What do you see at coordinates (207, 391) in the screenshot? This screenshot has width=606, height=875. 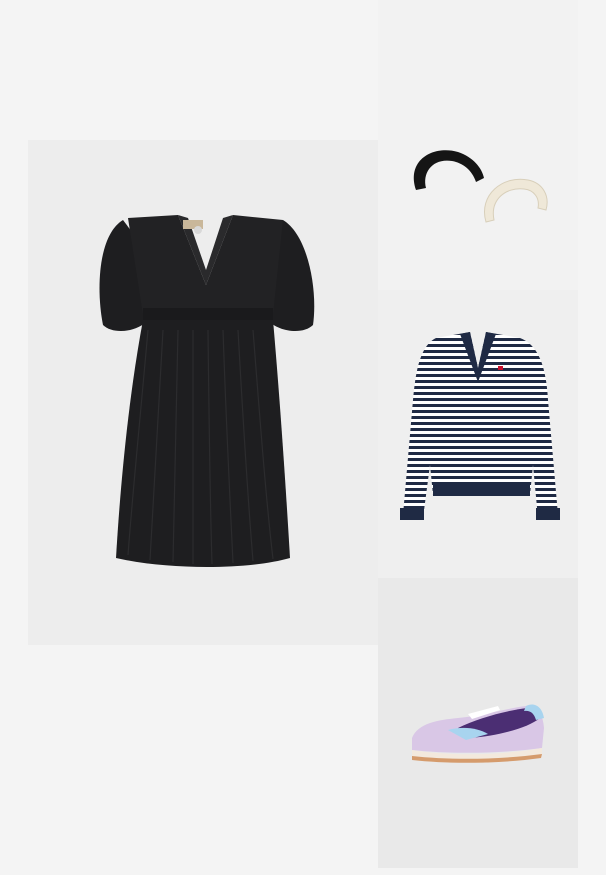 I see `black-mini-dress-image` at bounding box center [207, 391].